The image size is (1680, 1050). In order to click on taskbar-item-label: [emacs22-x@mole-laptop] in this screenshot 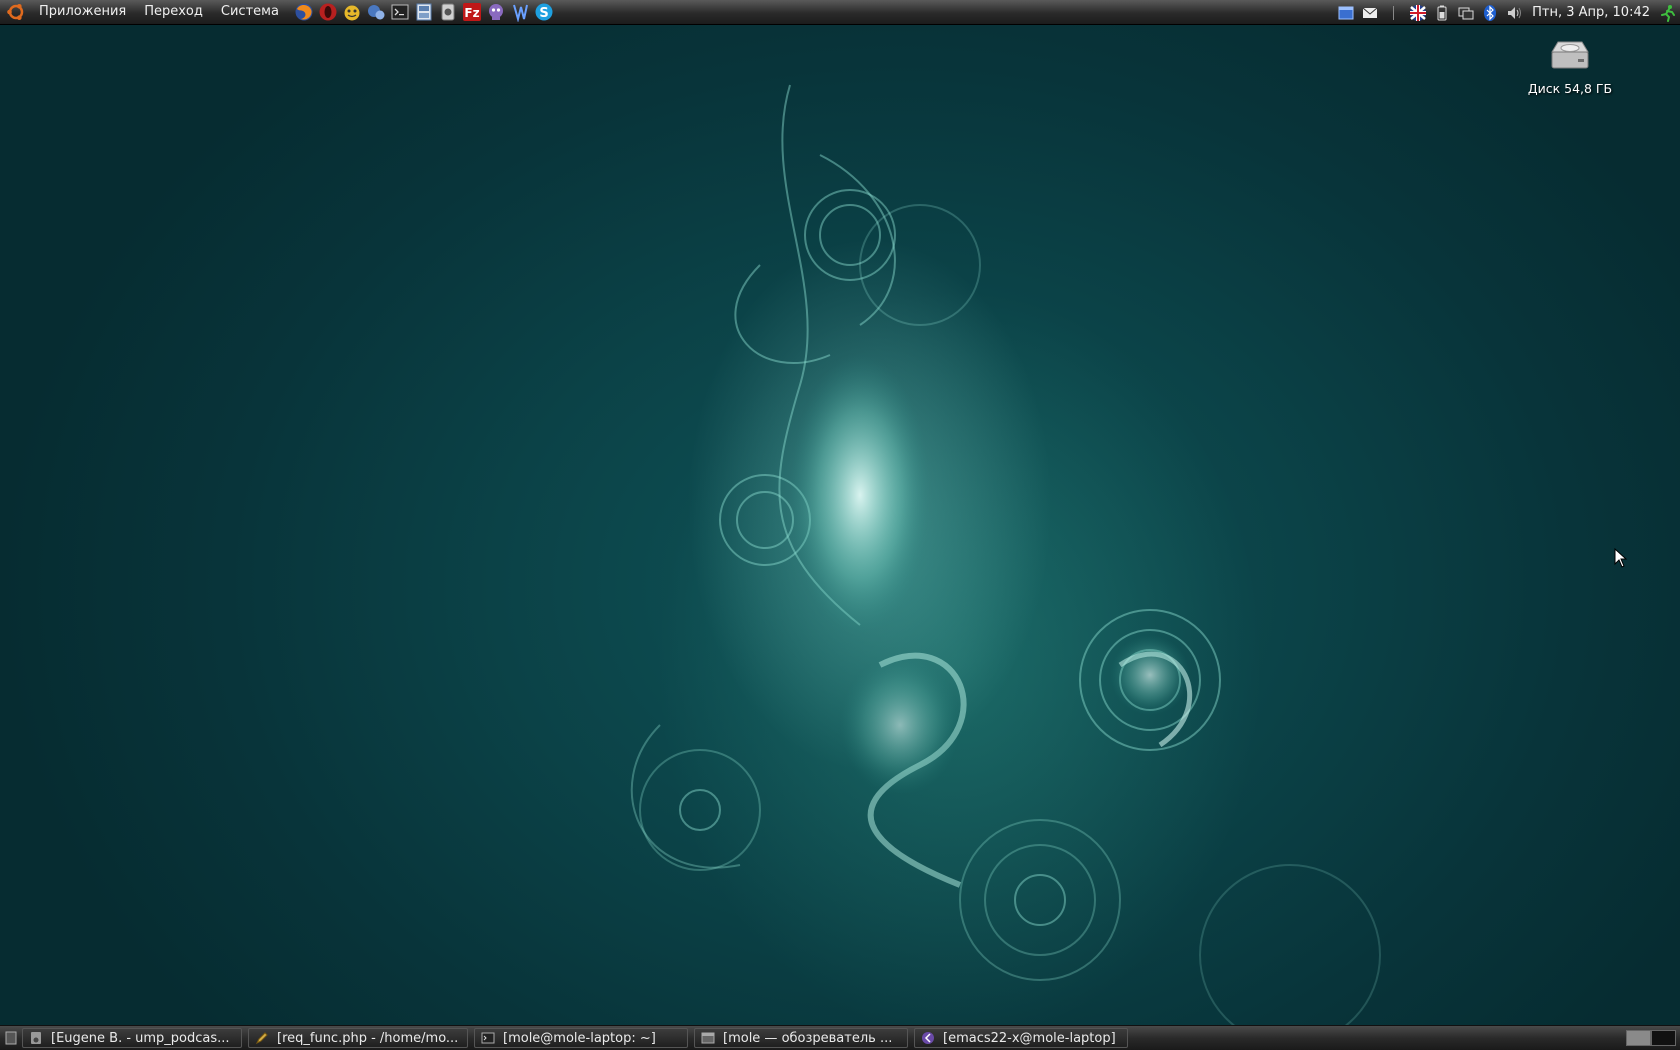, I will do `click(1029, 1038)`.